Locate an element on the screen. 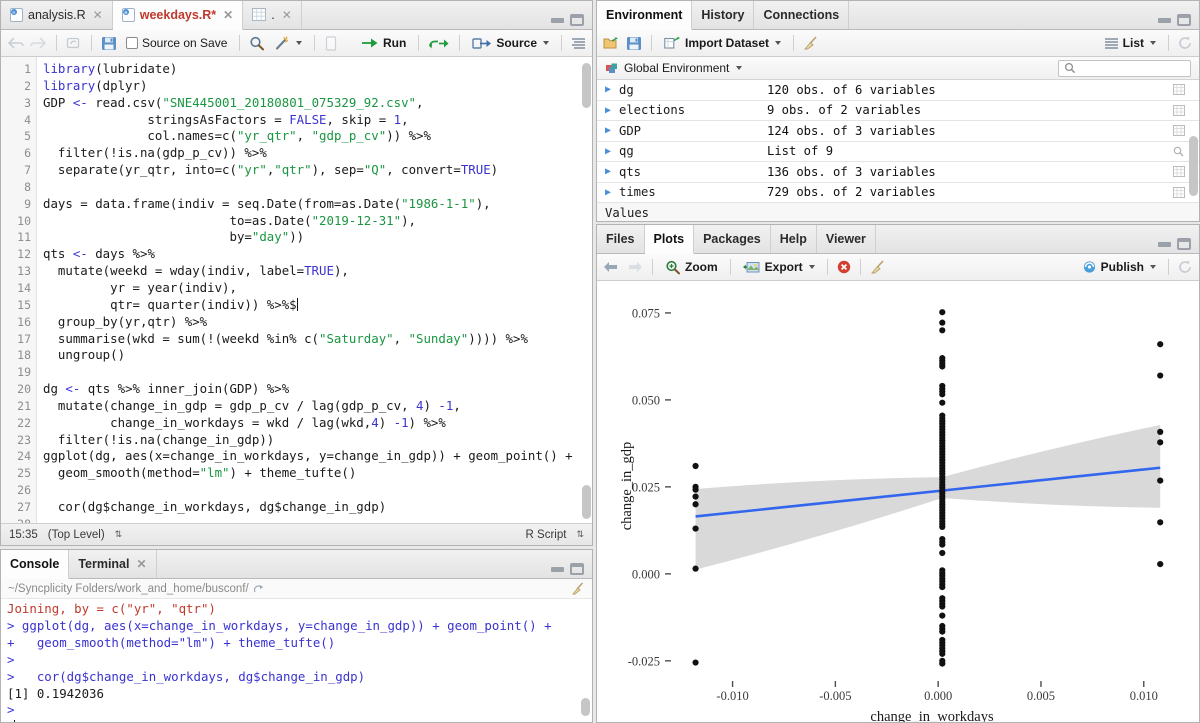  code-line: library(lubridate) is located at coordinates (317, 69).